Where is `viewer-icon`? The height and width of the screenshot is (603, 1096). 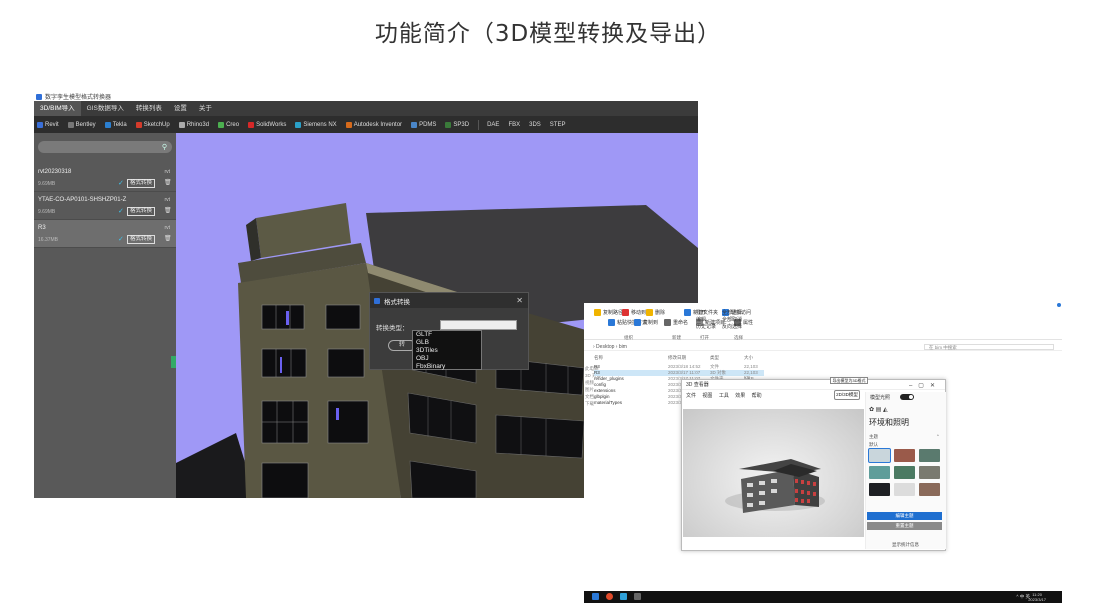 viewer-icon is located at coordinates (637, 596).